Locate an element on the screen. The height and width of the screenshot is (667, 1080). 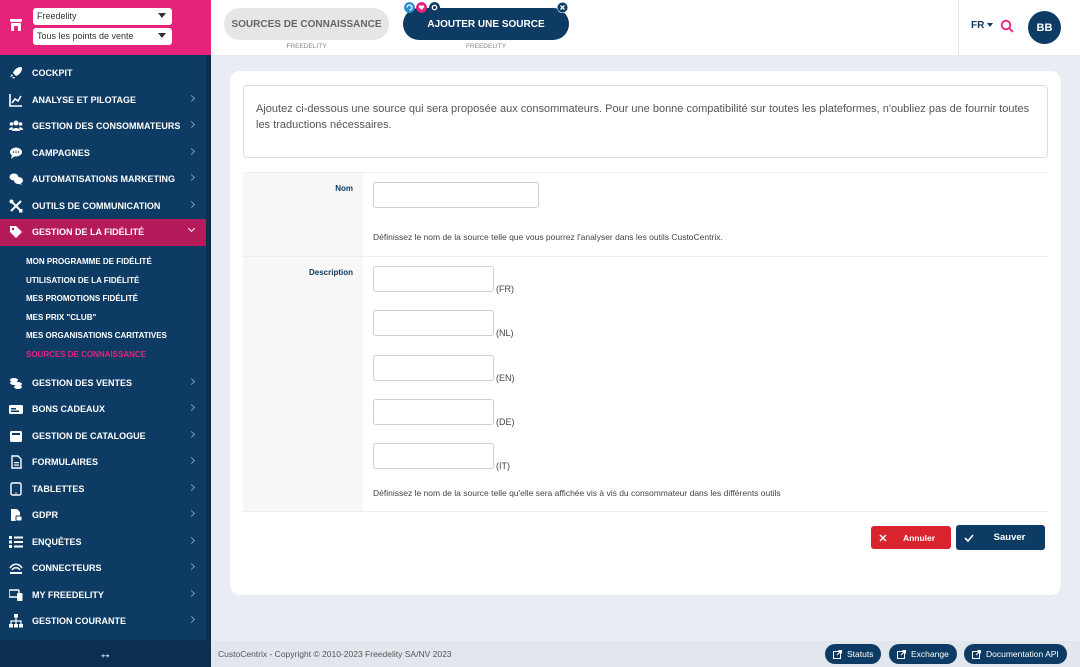
store-select: Freedelity is located at coordinates (102, 16).